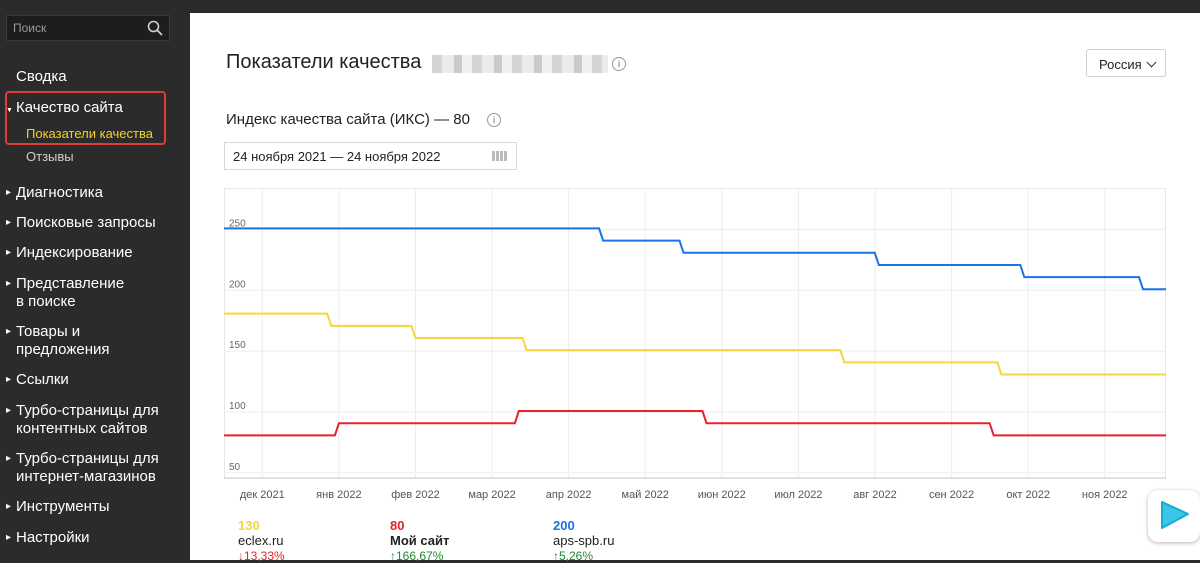 Image resolution: width=1200 pixels, height=563 pixels. I want to click on region-select: Россия, so click(1126, 63).